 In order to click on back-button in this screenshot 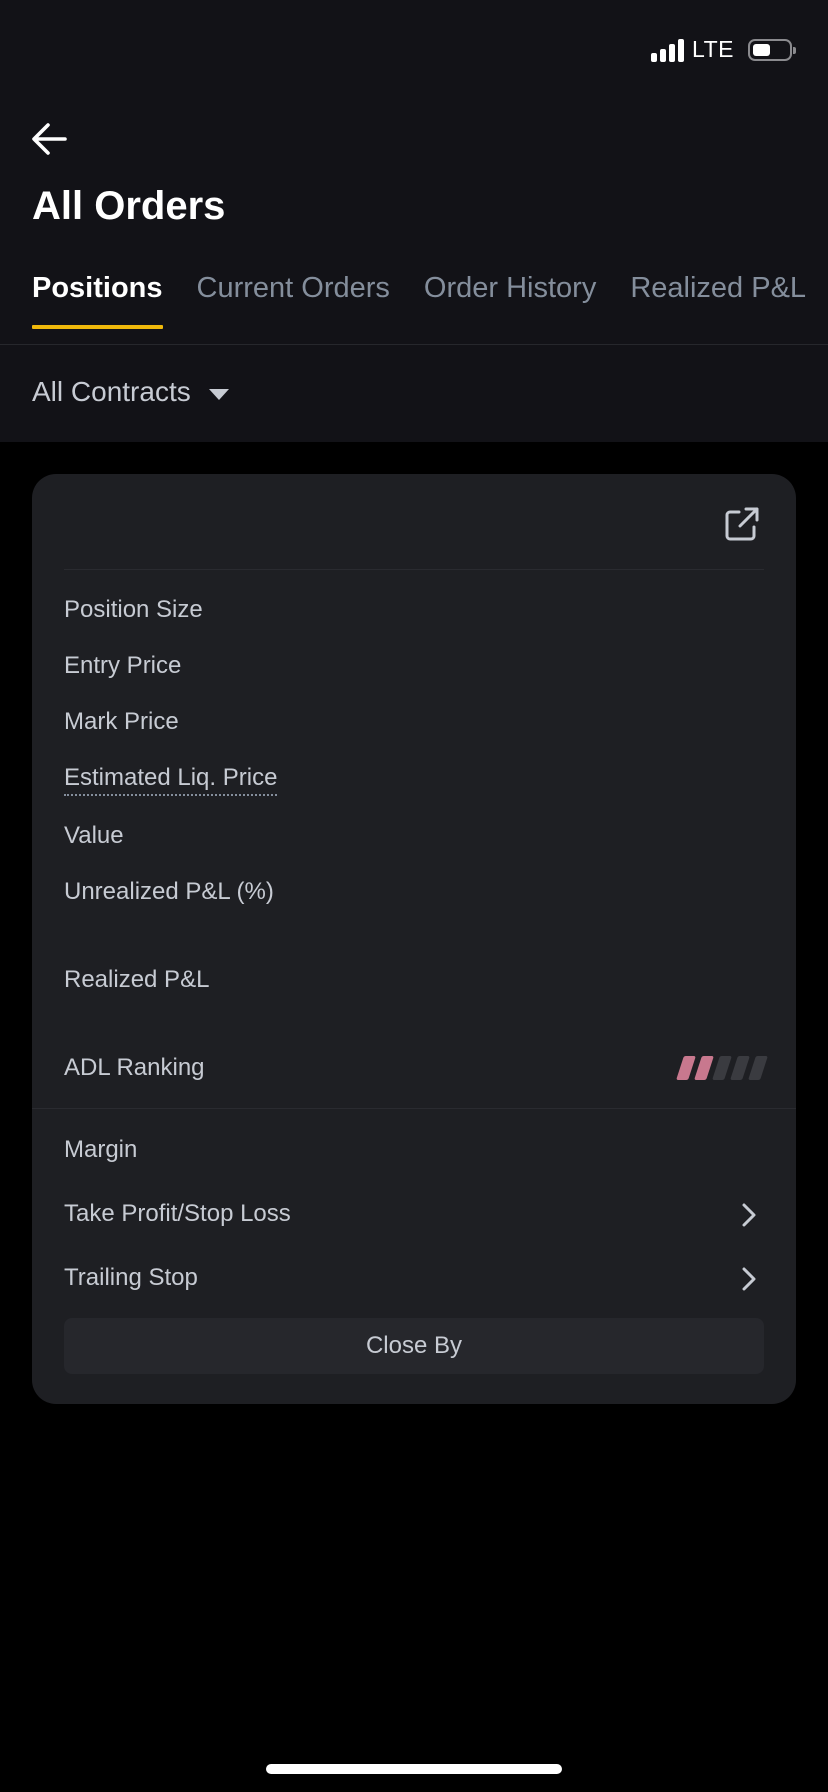, I will do `click(49, 139)`.